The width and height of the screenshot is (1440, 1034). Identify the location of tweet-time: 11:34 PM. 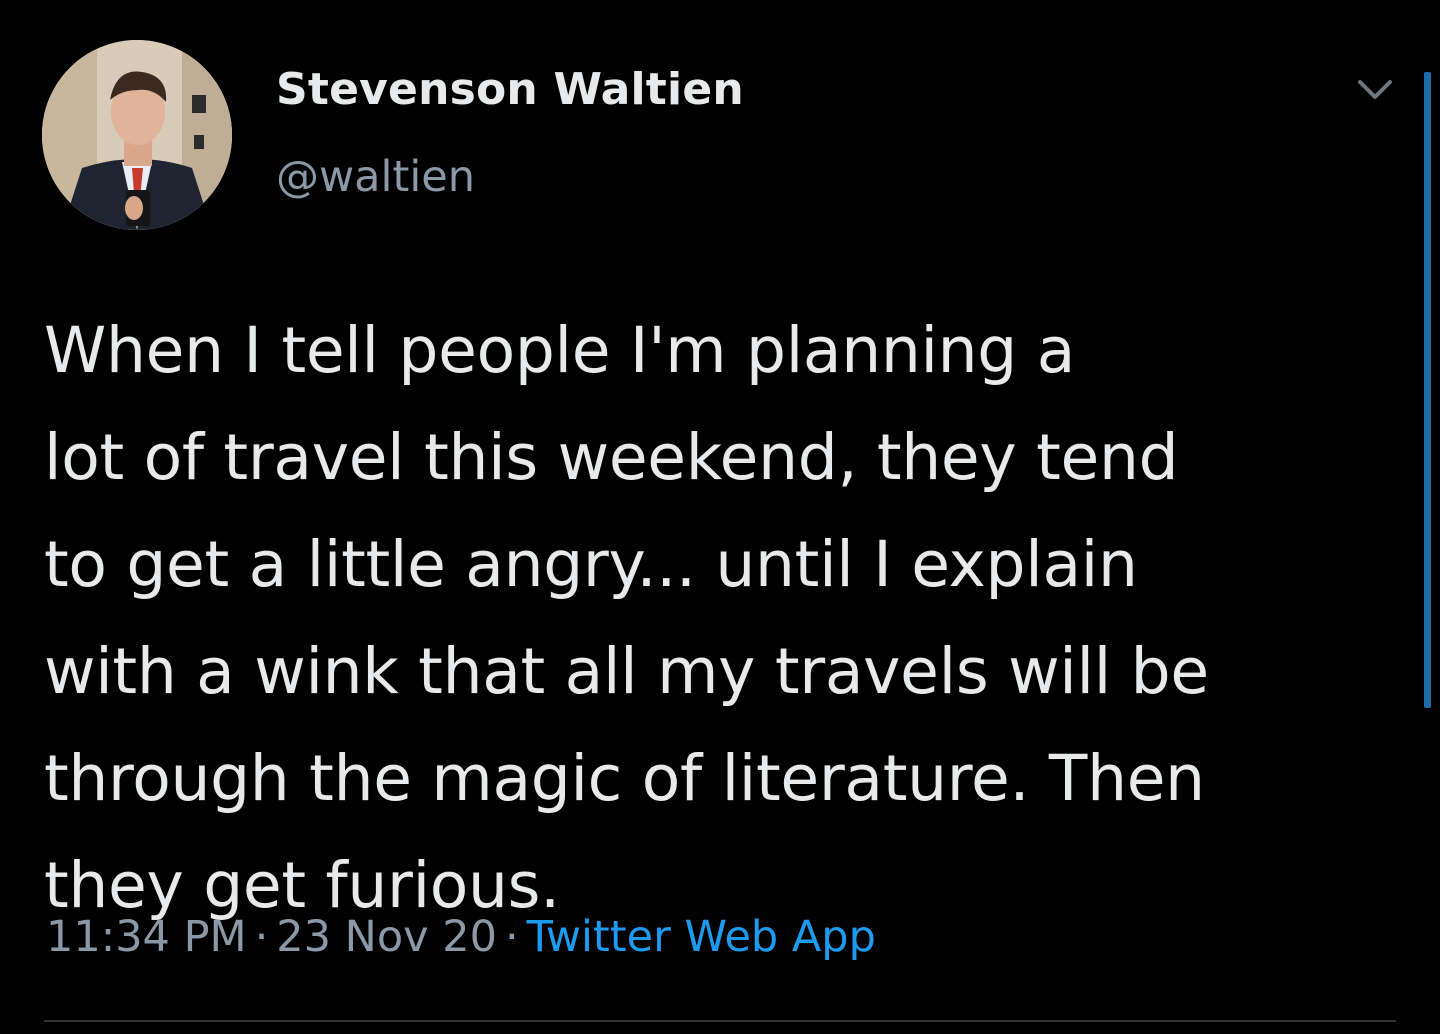
(146, 937).